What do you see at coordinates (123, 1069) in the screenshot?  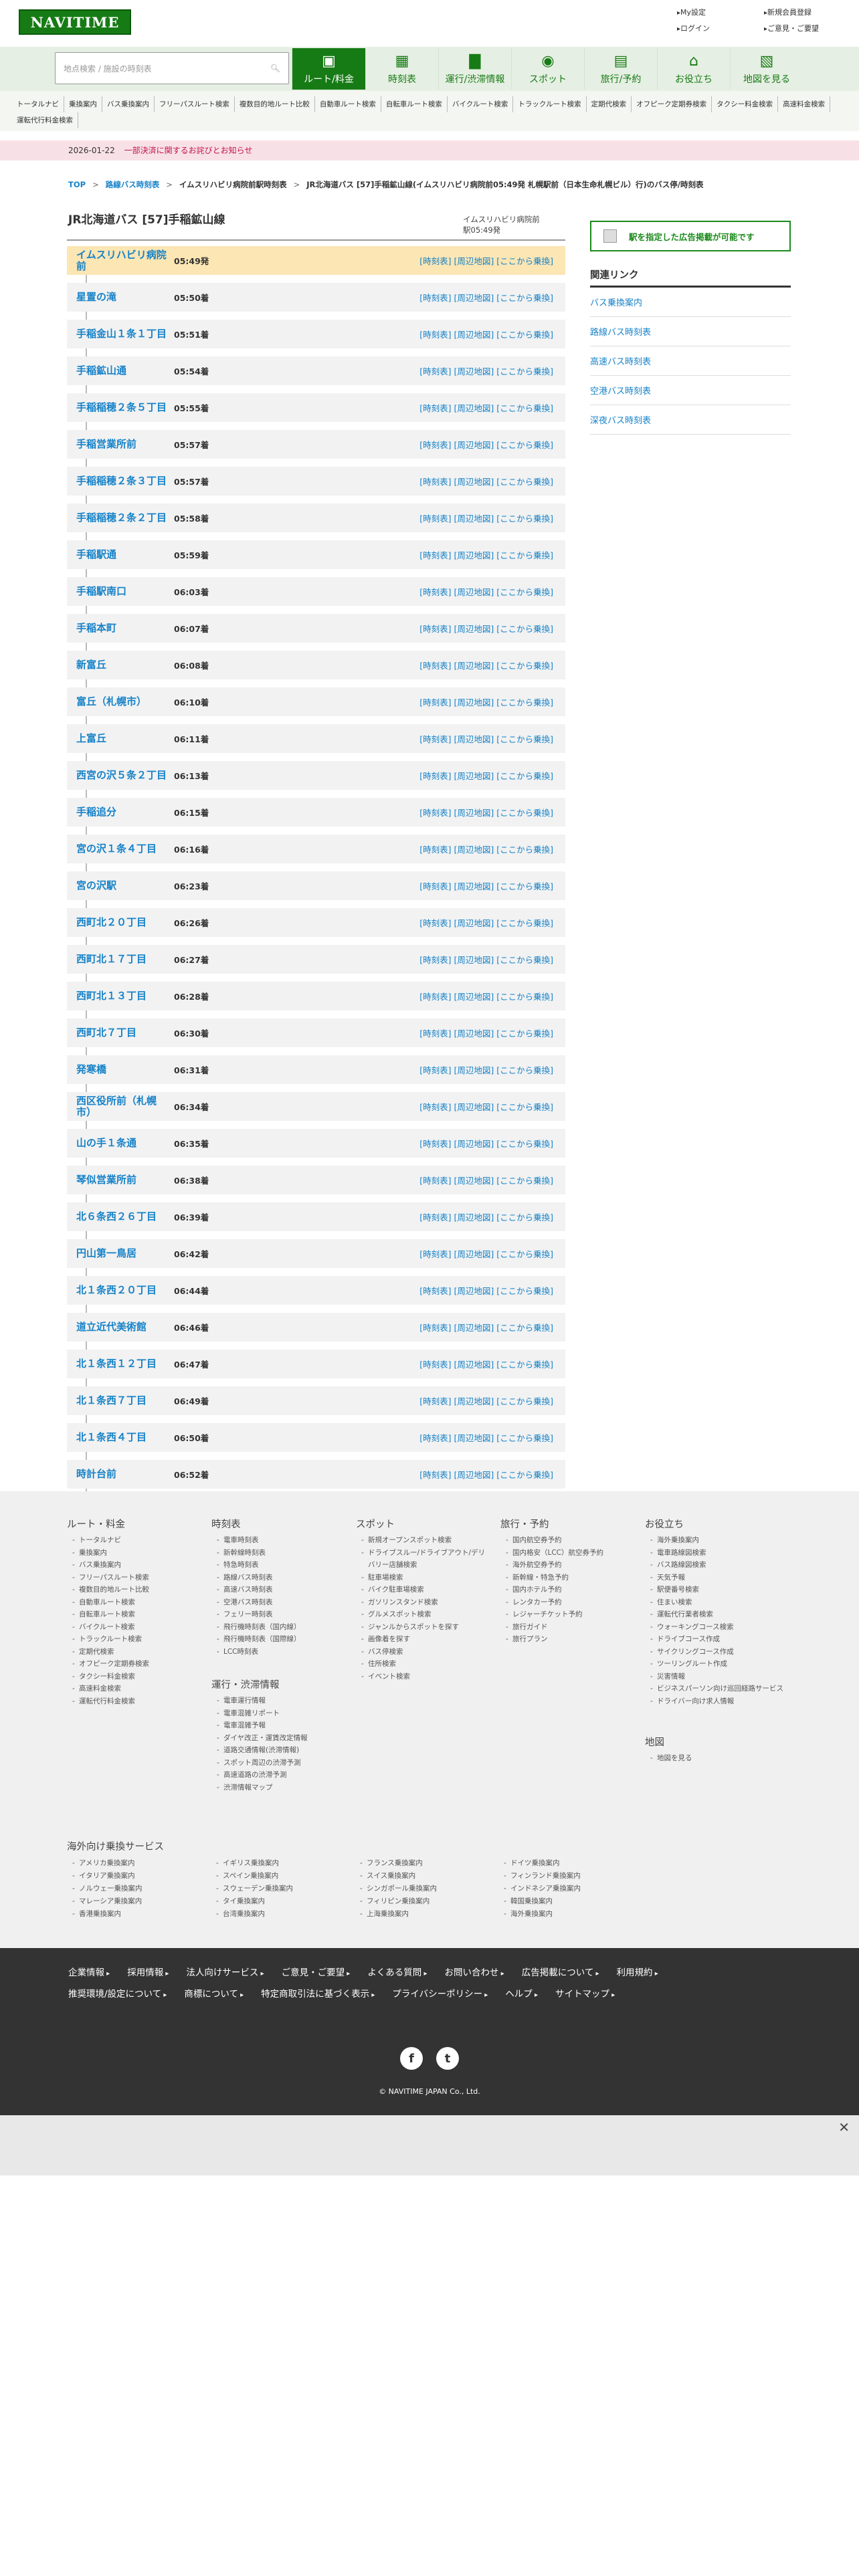 I see `stop-name: 発寒橋` at bounding box center [123, 1069].